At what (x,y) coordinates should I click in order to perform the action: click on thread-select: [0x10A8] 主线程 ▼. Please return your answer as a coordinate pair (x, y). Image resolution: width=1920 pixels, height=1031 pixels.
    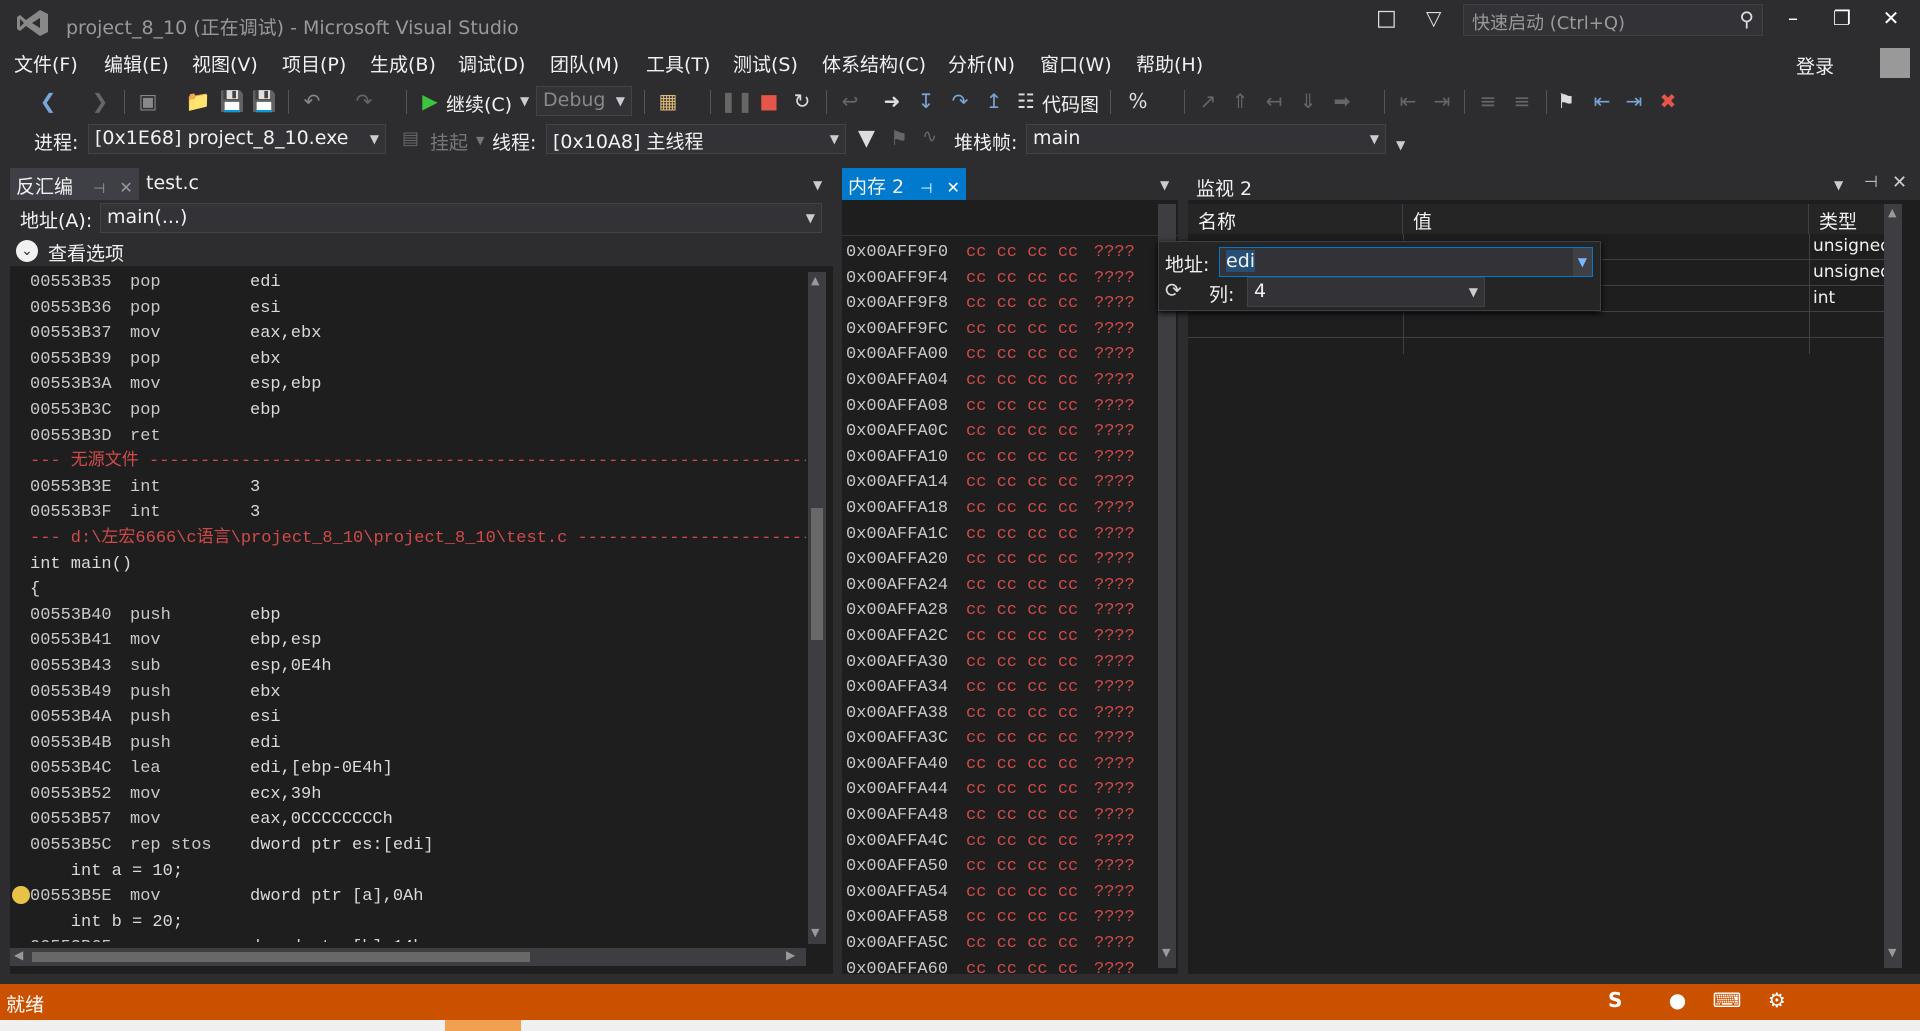
    Looking at the image, I should click on (696, 139).